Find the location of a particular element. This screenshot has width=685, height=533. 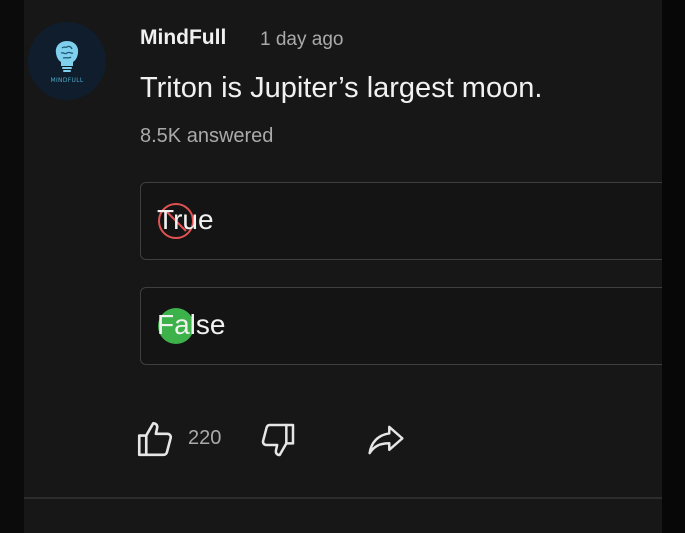

like-button is located at coordinates (155, 441).